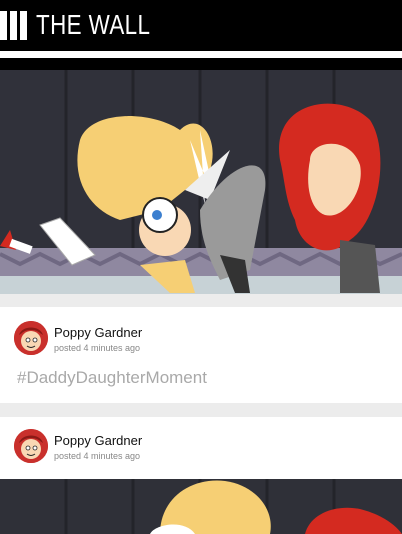 The width and height of the screenshot is (402, 534). Describe the element at coordinates (93, 24) in the screenshot. I see `app-title: THE WALL` at that location.